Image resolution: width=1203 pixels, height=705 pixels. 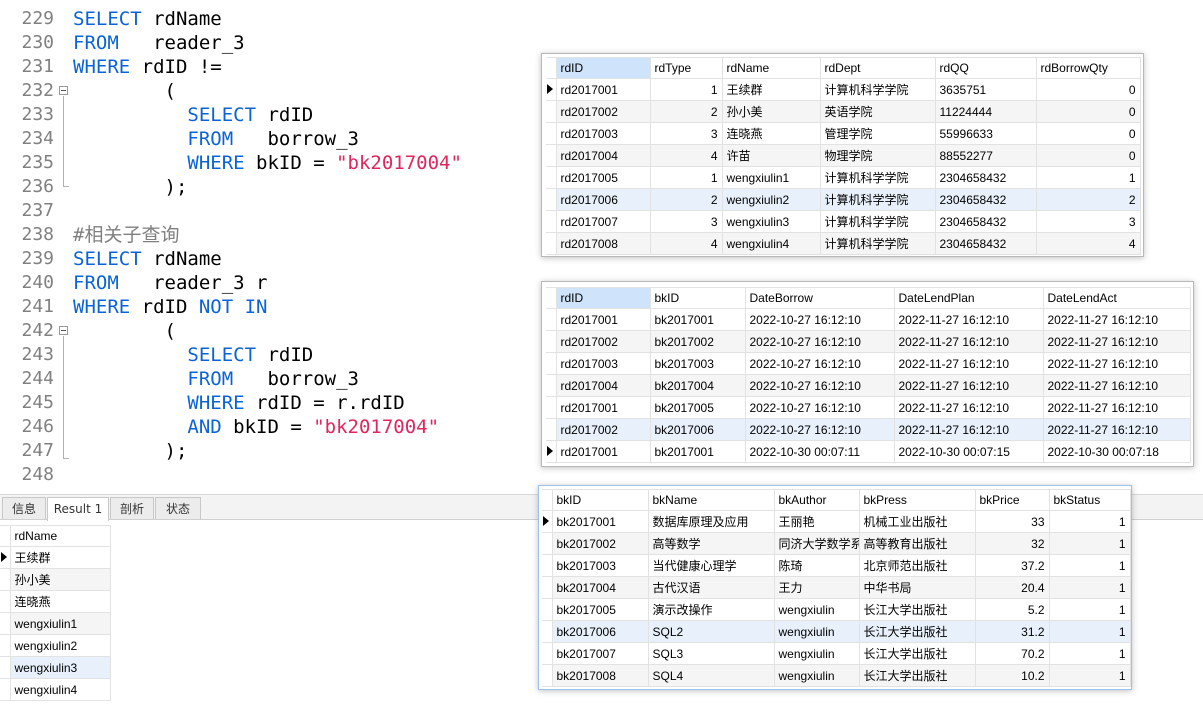 I want to click on column-header-rdborrowqty: rdBorrowQty, so click(x=1088, y=68).